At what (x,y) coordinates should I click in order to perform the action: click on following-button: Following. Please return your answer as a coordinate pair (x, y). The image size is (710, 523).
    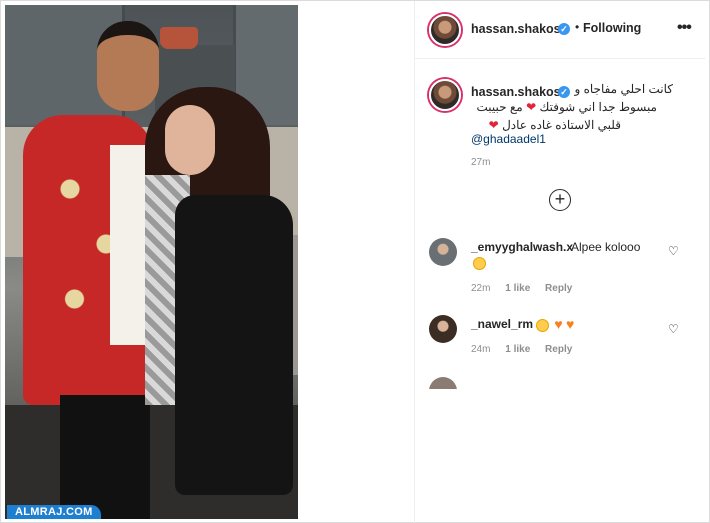
    Looking at the image, I should click on (612, 28).